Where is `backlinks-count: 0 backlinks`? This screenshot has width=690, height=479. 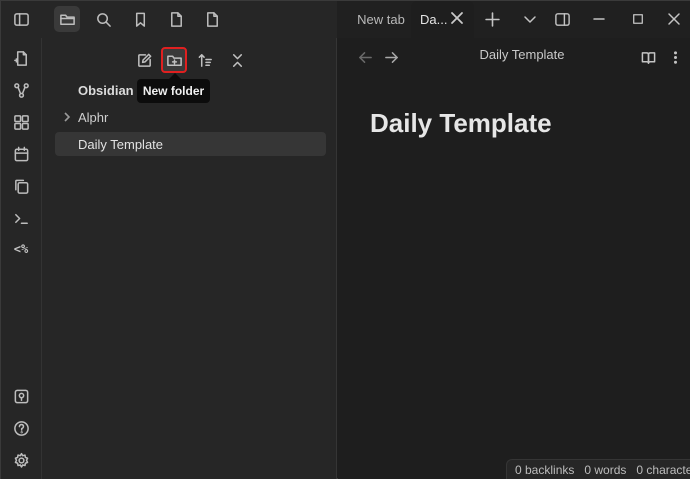 backlinks-count: 0 backlinks is located at coordinates (544, 470).